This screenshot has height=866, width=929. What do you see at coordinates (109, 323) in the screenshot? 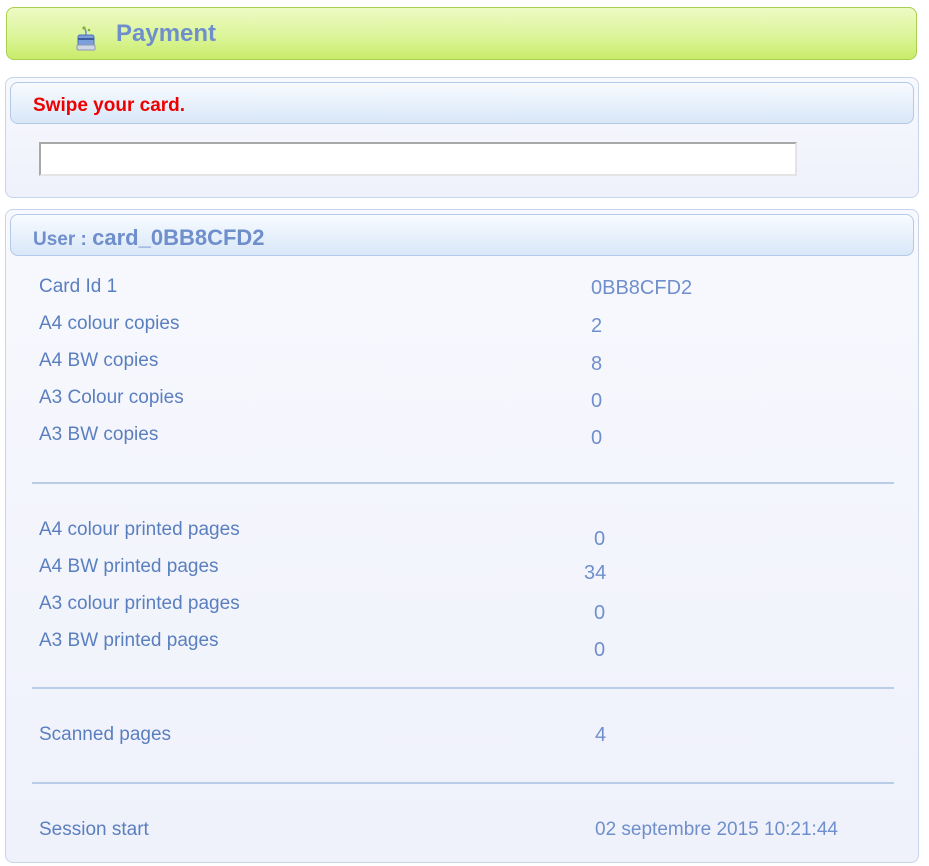
I see `a4-colour-copies-label: A4 colour copies` at bounding box center [109, 323].